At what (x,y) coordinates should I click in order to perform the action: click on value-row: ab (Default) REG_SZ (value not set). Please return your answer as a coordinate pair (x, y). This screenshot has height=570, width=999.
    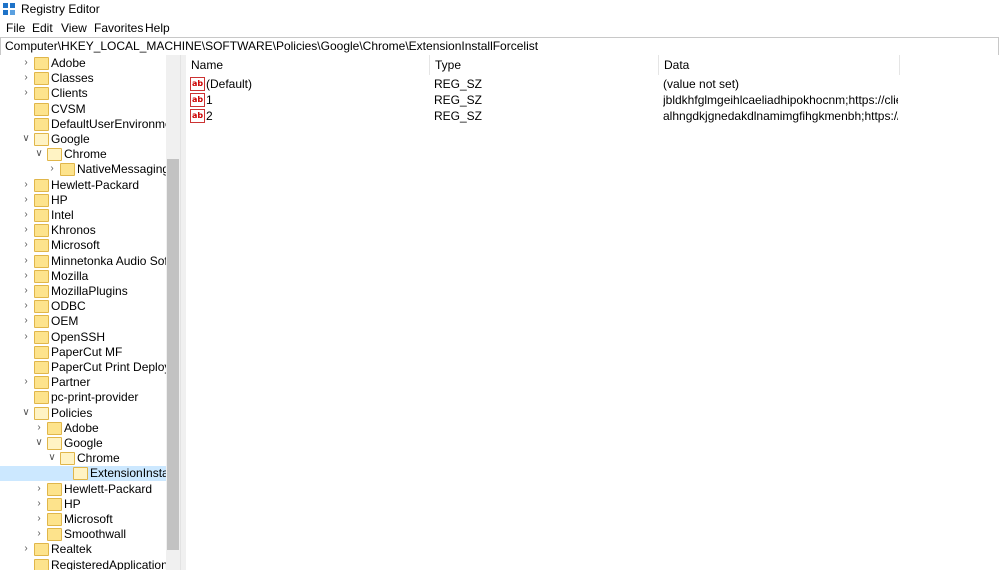
    Looking at the image, I should click on (592, 84).